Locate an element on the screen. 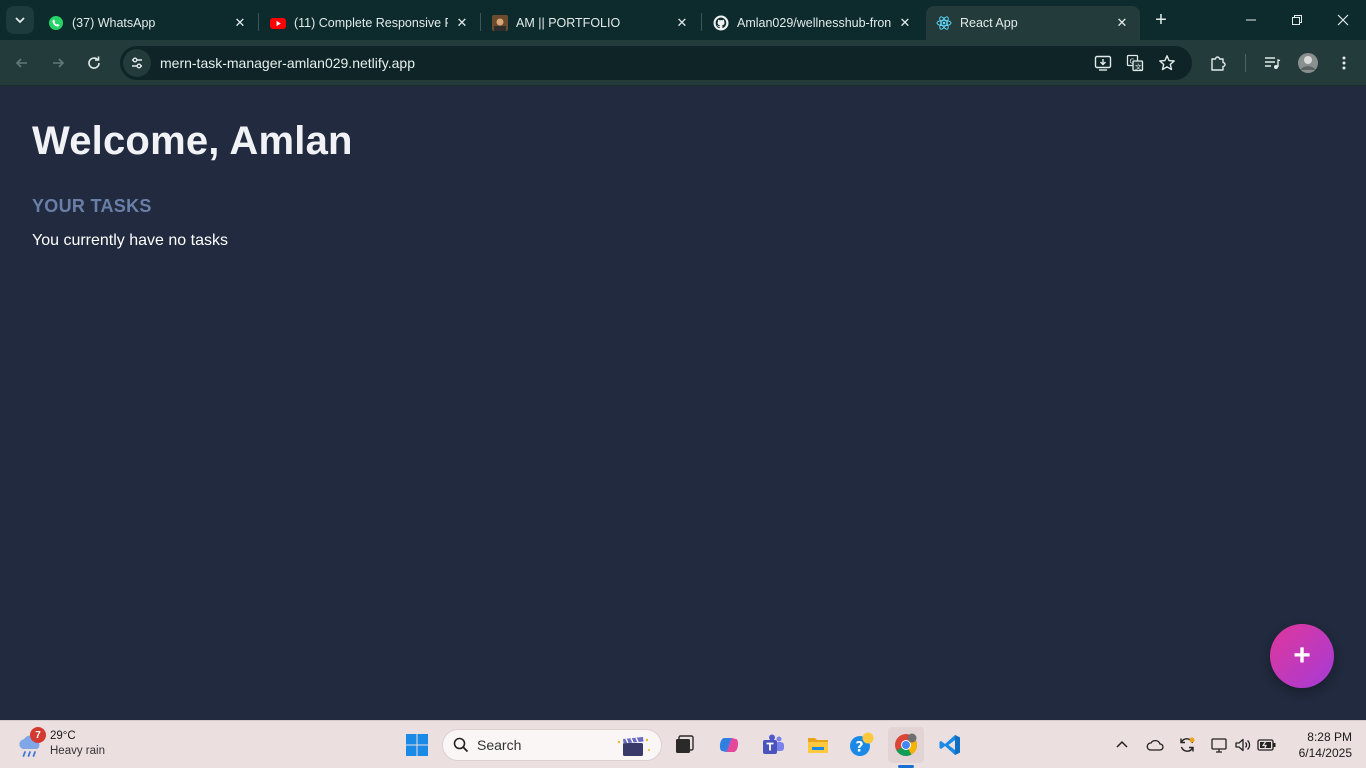  teams-app is located at coordinates (773, 745).